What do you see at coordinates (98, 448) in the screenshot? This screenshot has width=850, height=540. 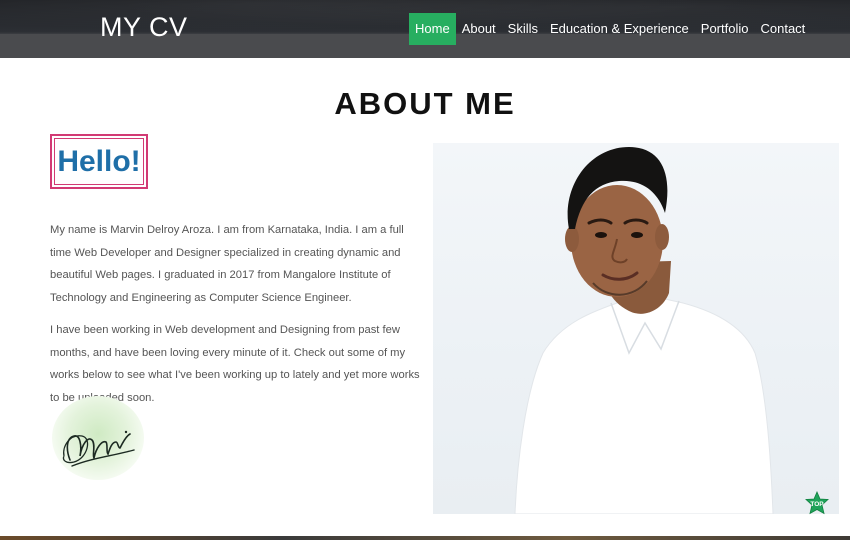 I see `signature-mark` at bounding box center [98, 448].